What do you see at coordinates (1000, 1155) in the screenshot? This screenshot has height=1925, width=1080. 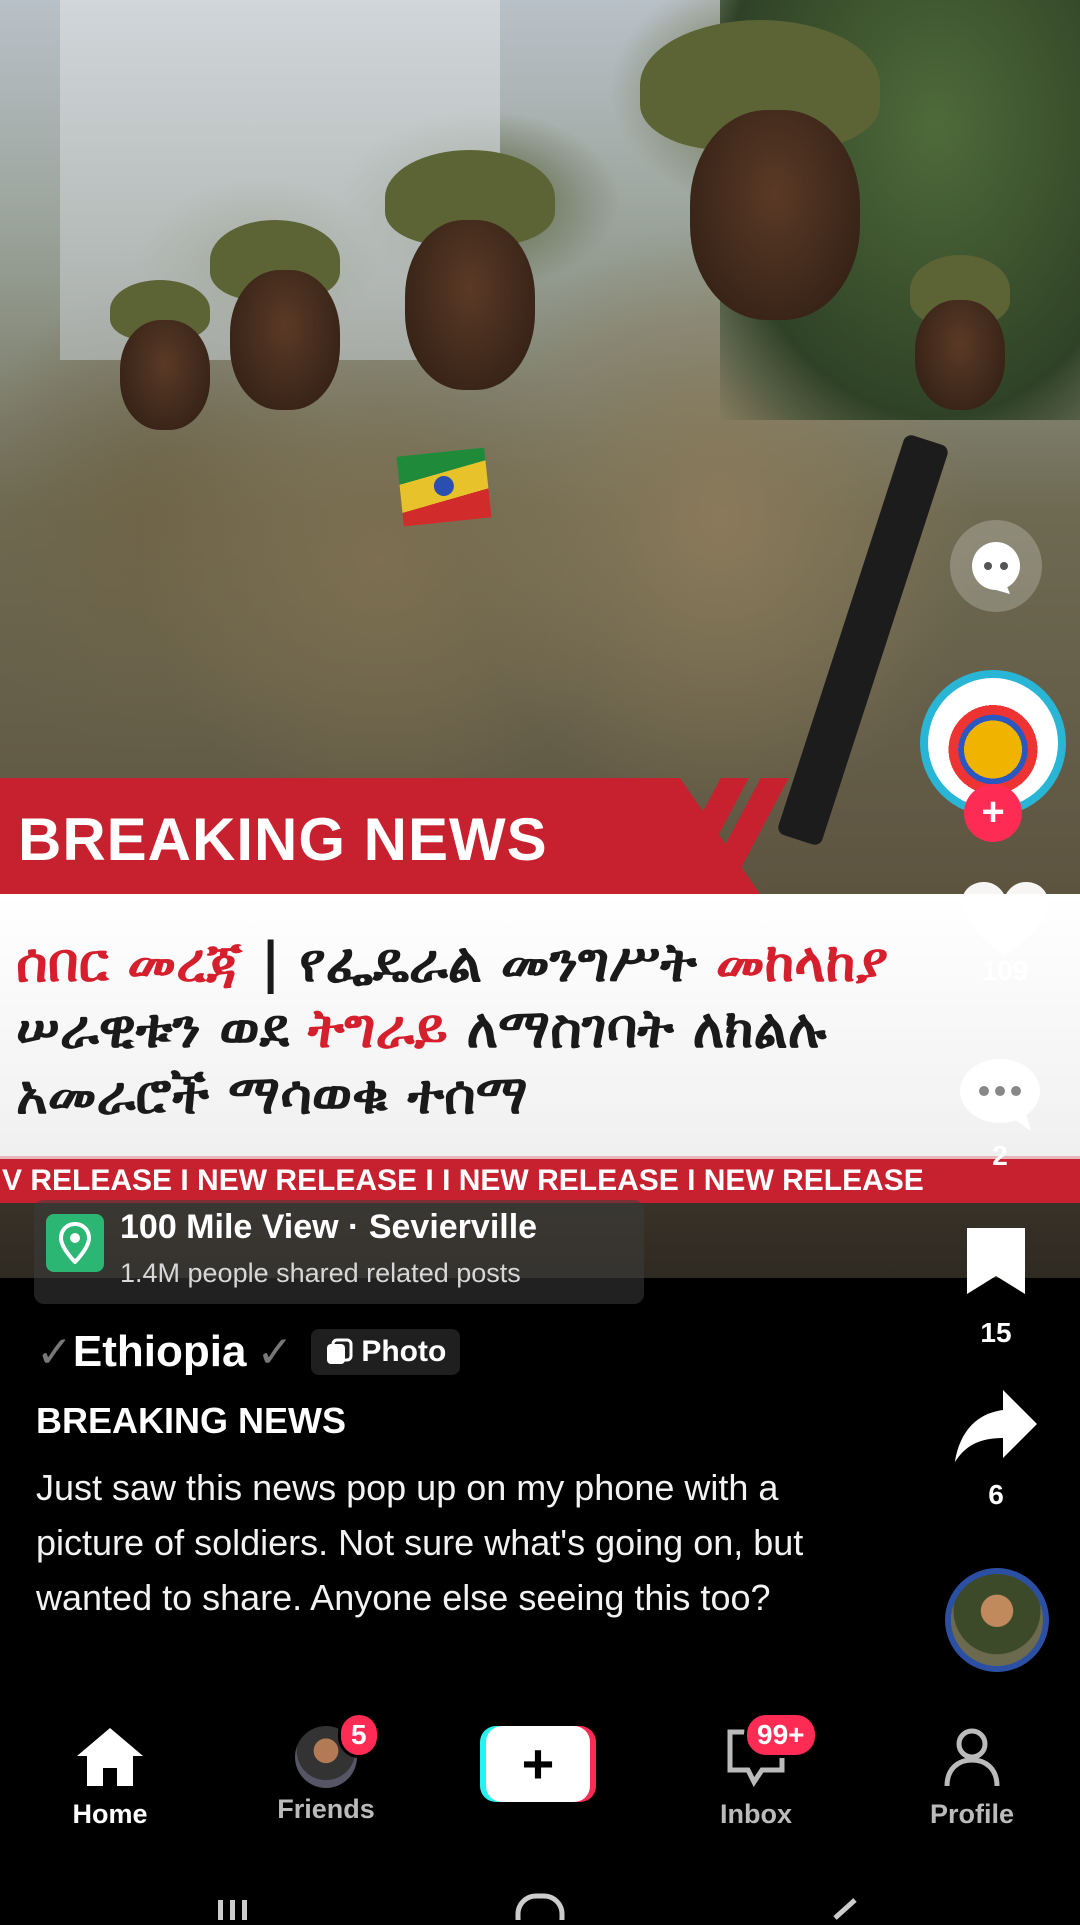 I see `comment-count: 2` at bounding box center [1000, 1155].